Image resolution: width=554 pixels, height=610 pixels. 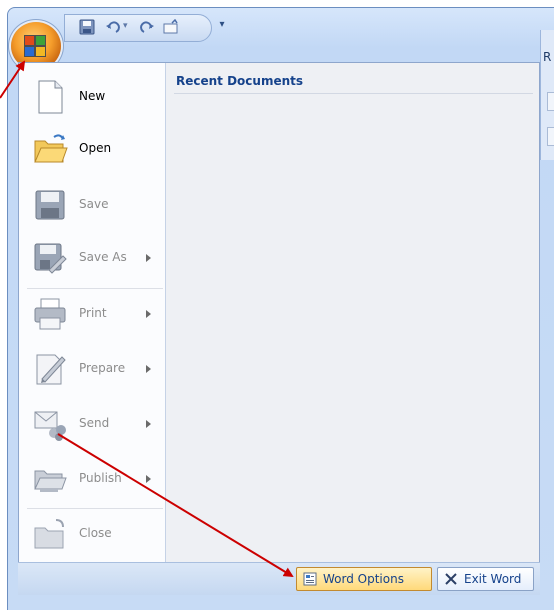 I want to click on menu-item-label: Save As, so click(x=103, y=257).